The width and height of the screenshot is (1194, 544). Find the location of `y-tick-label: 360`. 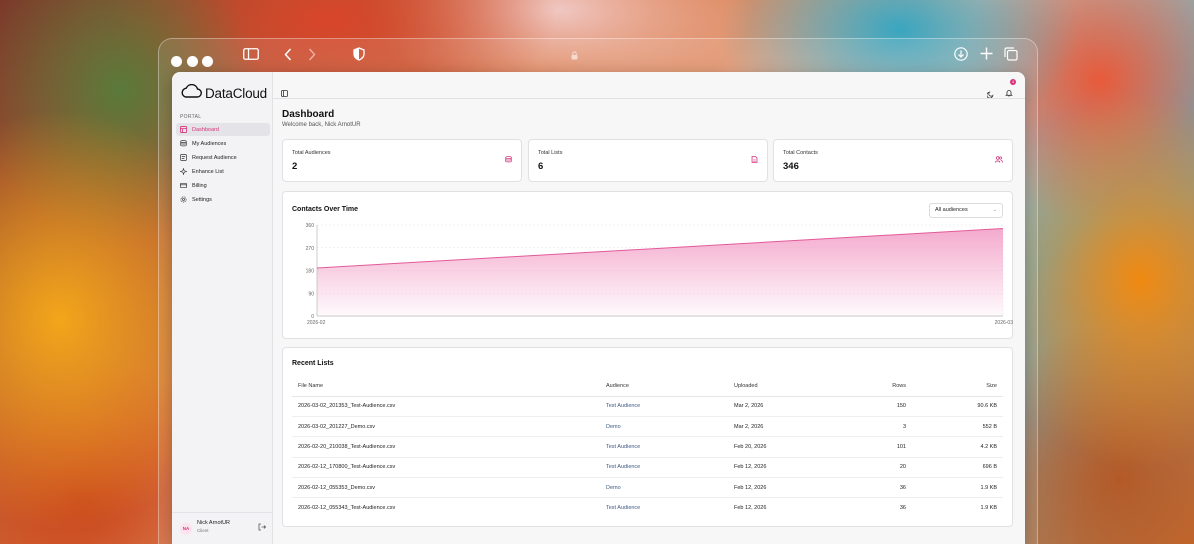

y-tick-label: 360 is located at coordinates (310, 226).